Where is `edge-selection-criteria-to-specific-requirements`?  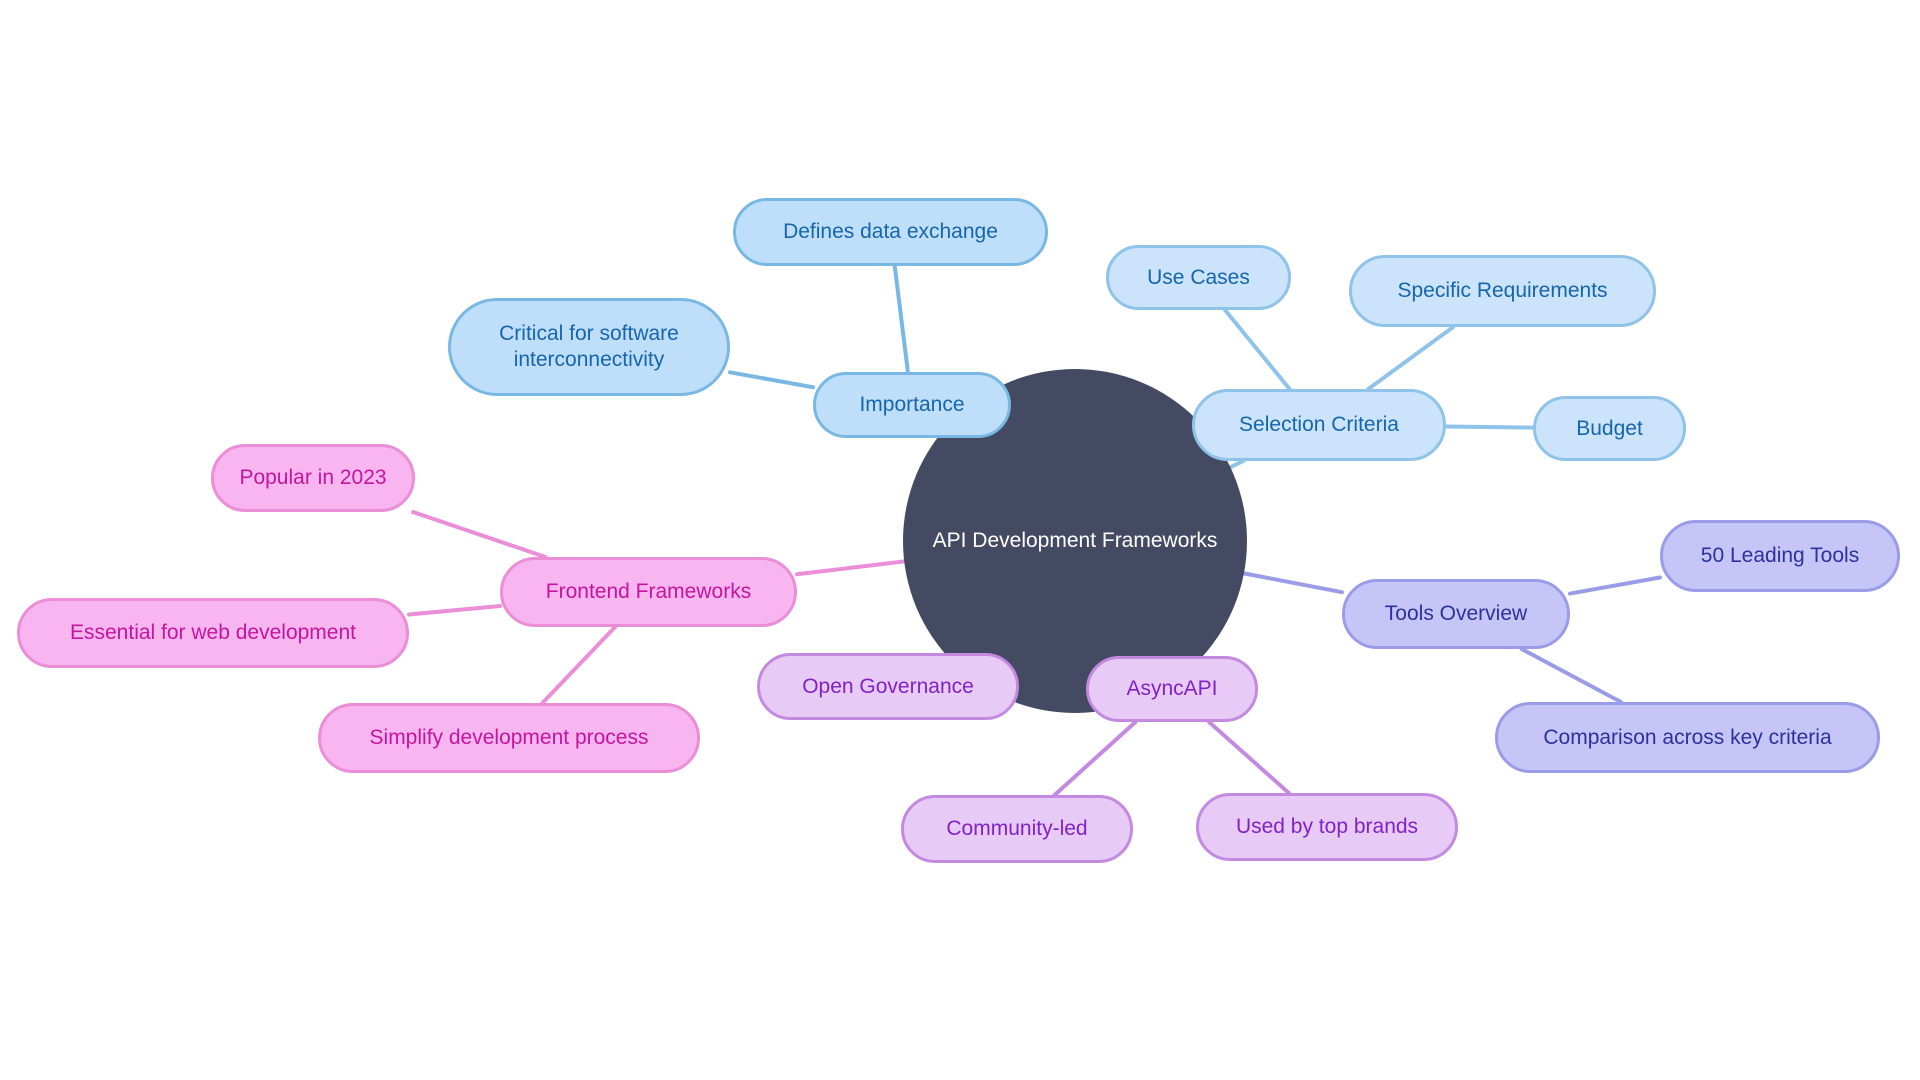
edge-selection-criteria-to-specific-requirements is located at coordinates (1411, 358).